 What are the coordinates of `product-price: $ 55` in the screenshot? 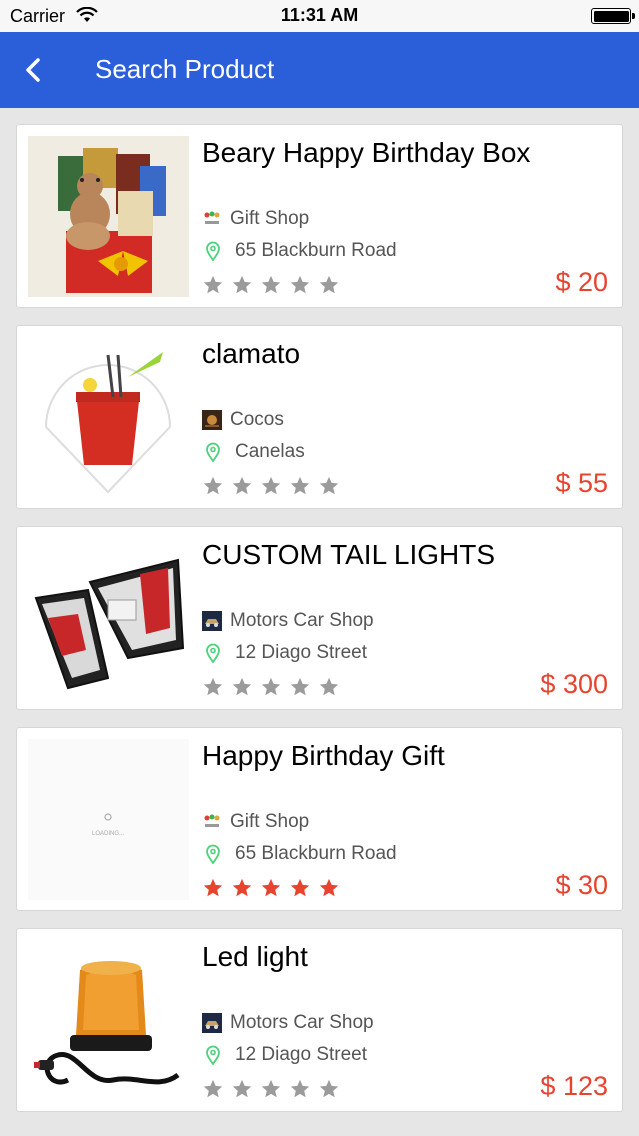 It's located at (581, 483).